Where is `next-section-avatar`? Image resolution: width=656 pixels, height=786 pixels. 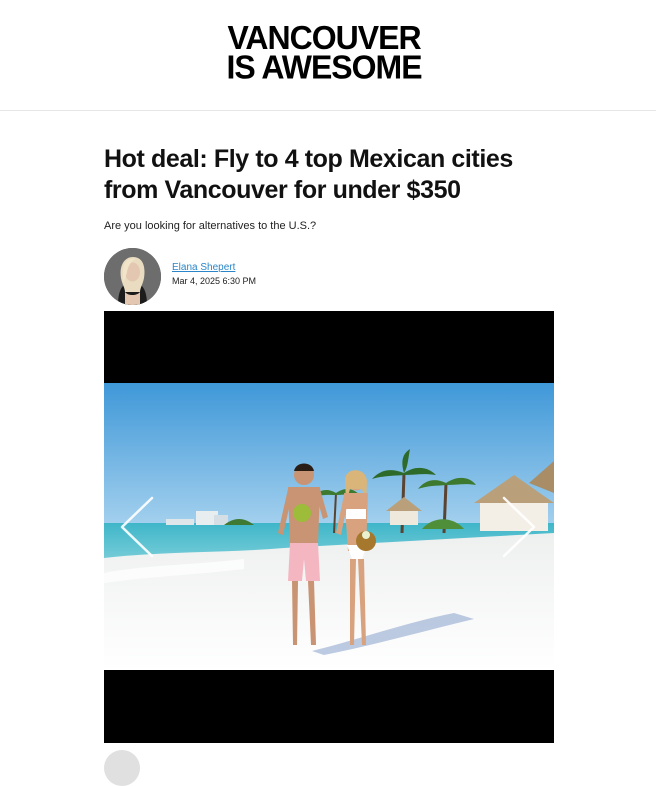 next-section-avatar is located at coordinates (122, 768).